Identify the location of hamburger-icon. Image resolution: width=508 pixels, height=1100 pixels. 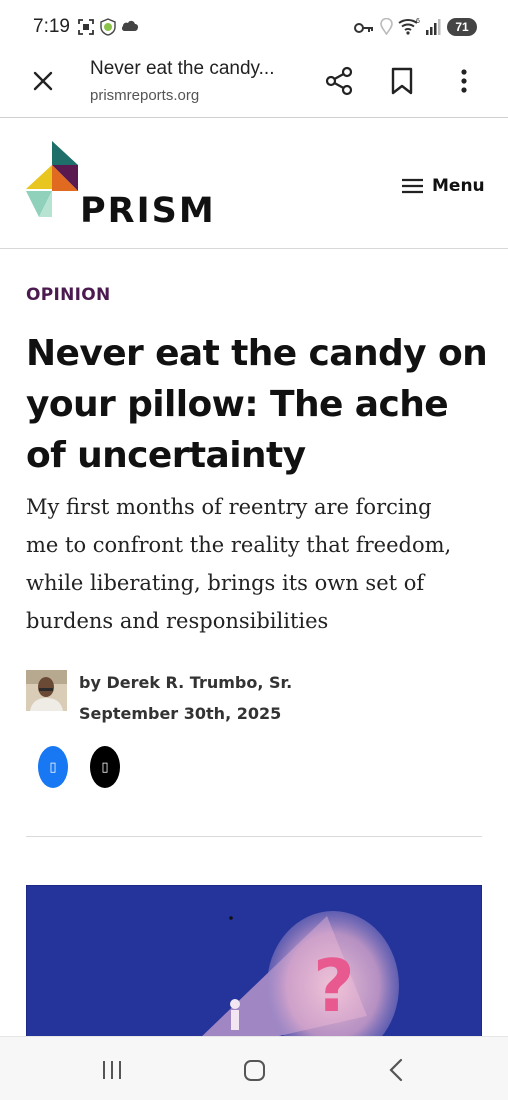
(412, 186).